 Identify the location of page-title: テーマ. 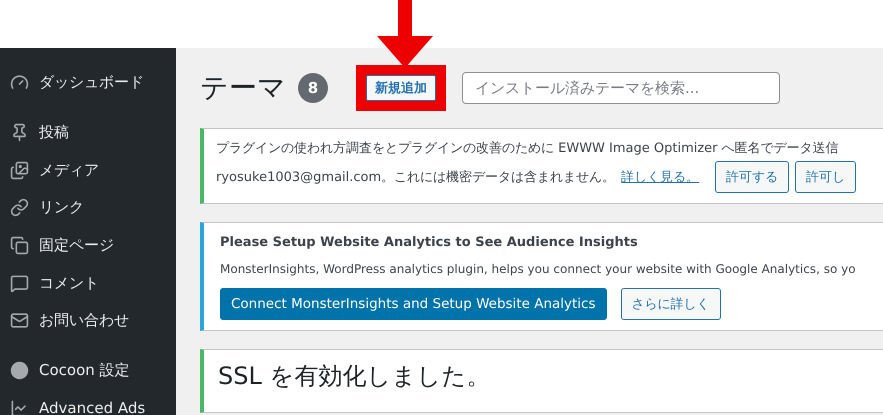
(243, 88).